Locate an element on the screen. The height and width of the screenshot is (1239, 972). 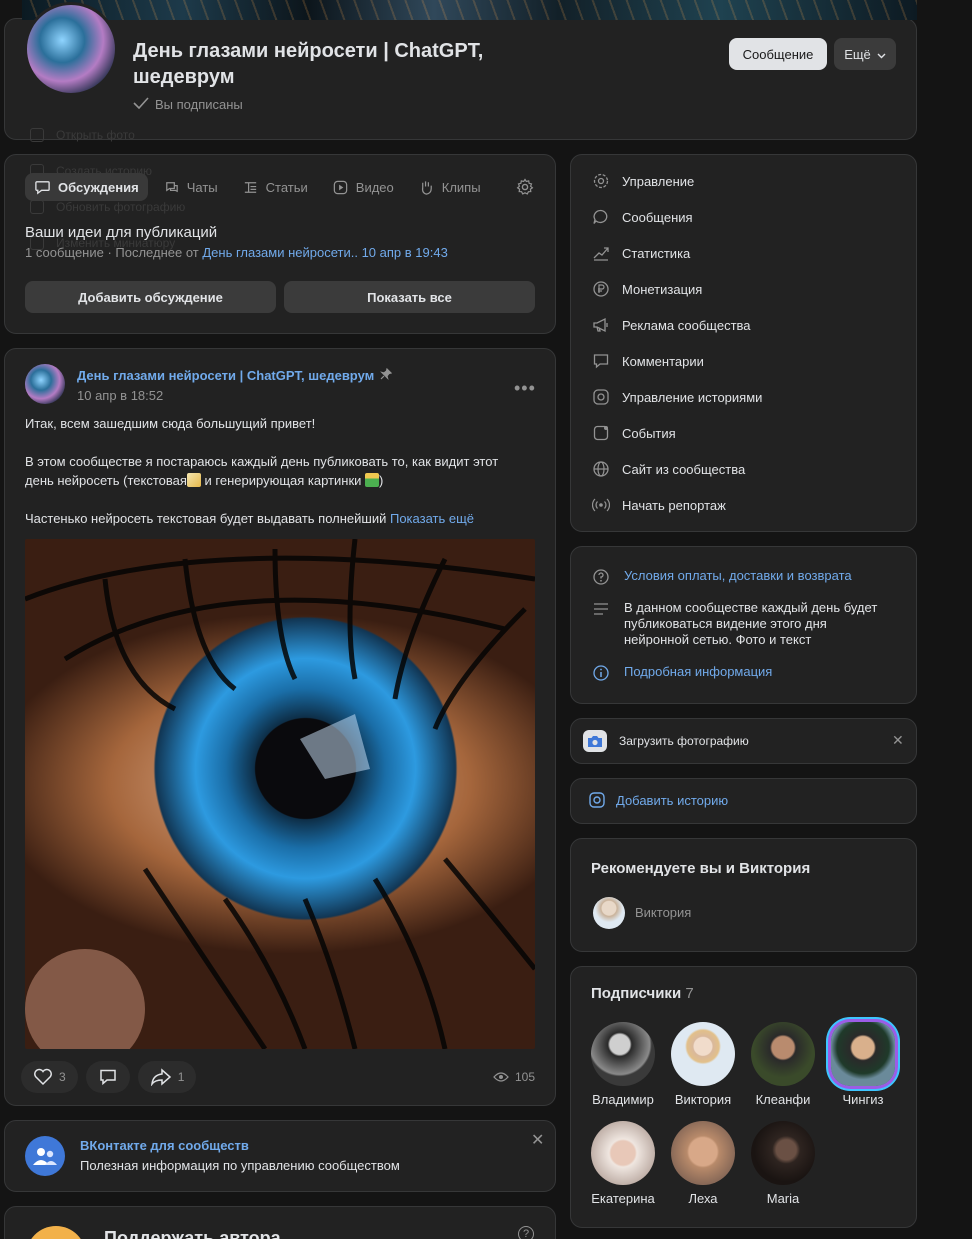
ghost-menu-item: Обновить фотографию is located at coordinates (107, 207).